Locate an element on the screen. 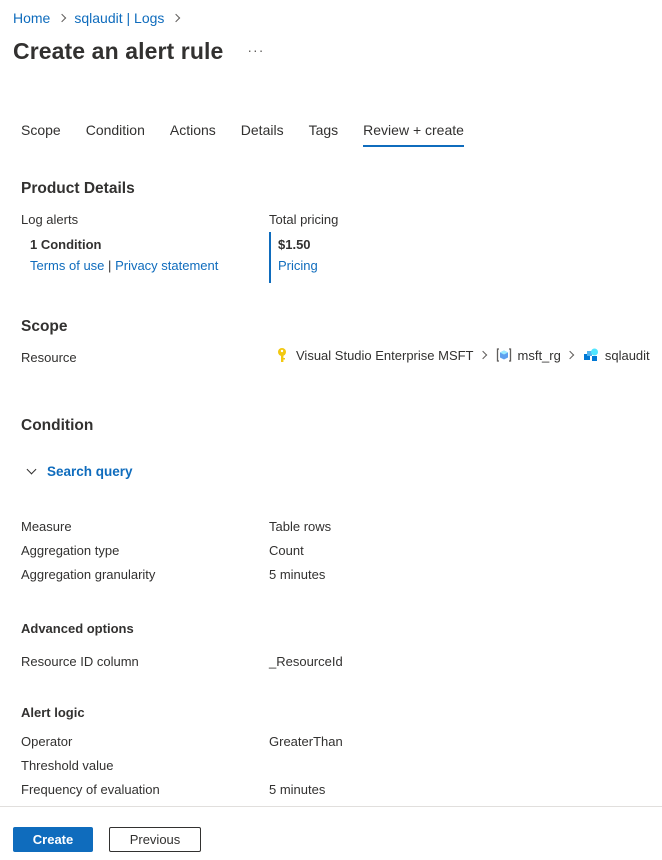 The image size is (662, 860). tab-scope: Scope is located at coordinates (41, 134).